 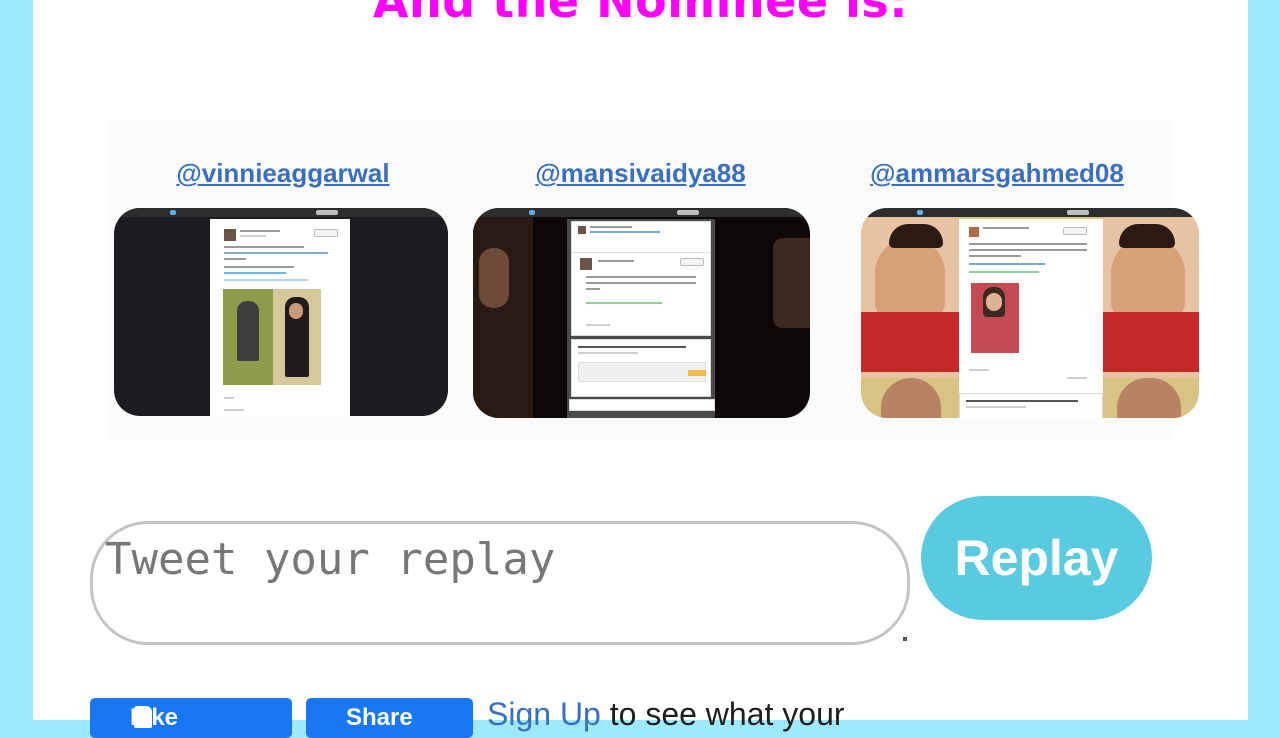 I want to click on facebook-share-button: Share, so click(x=389, y=718).